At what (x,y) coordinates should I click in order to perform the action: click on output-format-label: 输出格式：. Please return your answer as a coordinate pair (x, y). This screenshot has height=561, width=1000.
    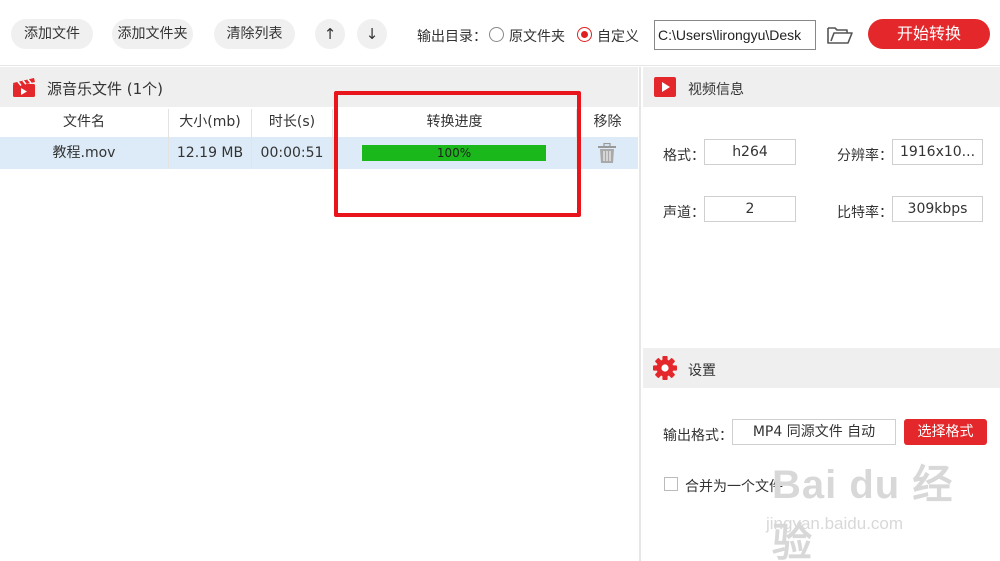
    Looking at the image, I should click on (698, 436).